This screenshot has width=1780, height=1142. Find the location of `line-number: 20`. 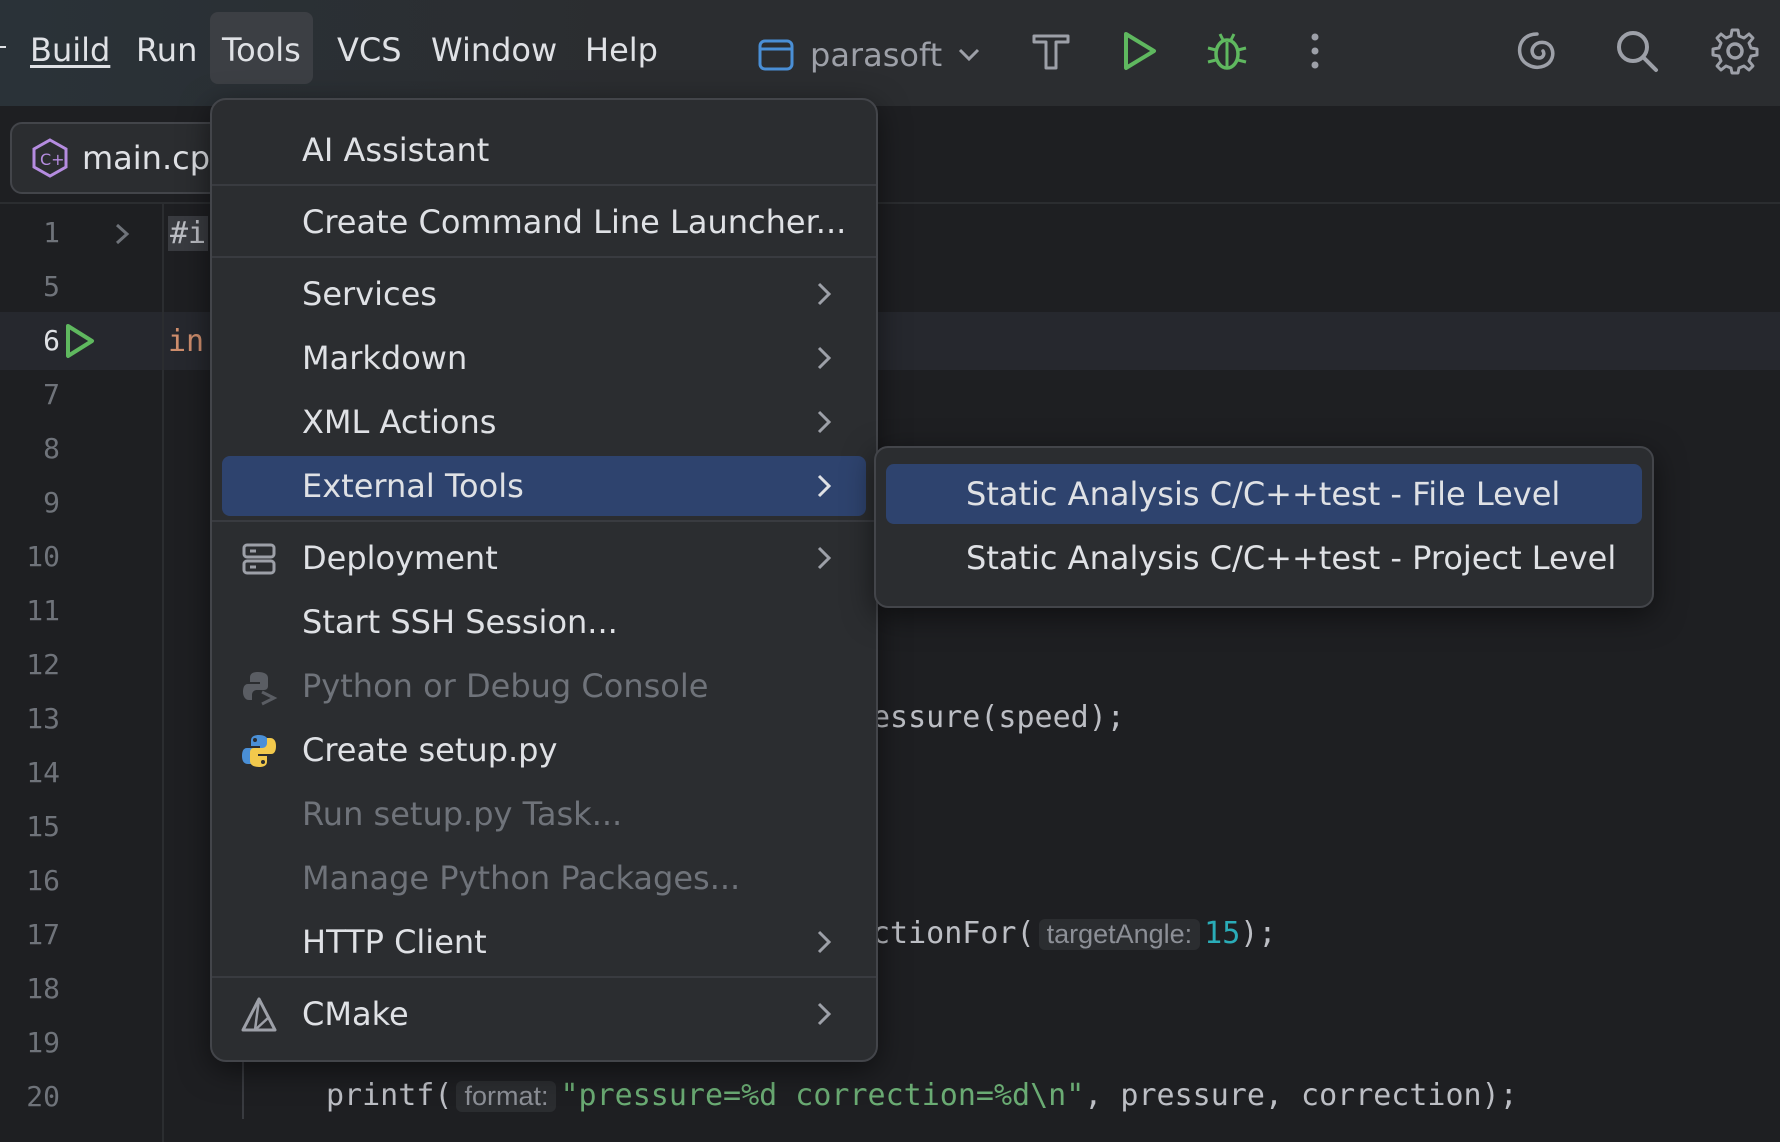

line-number: 20 is located at coordinates (43, 1096).